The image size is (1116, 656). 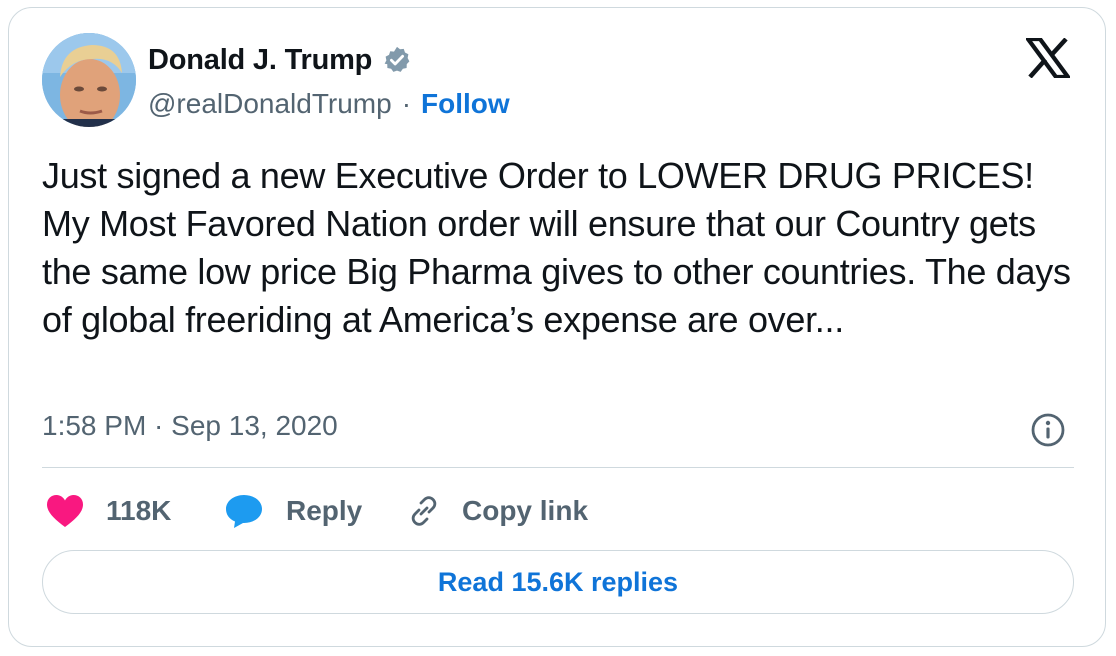 I want to click on avatar, so click(x=89, y=80).